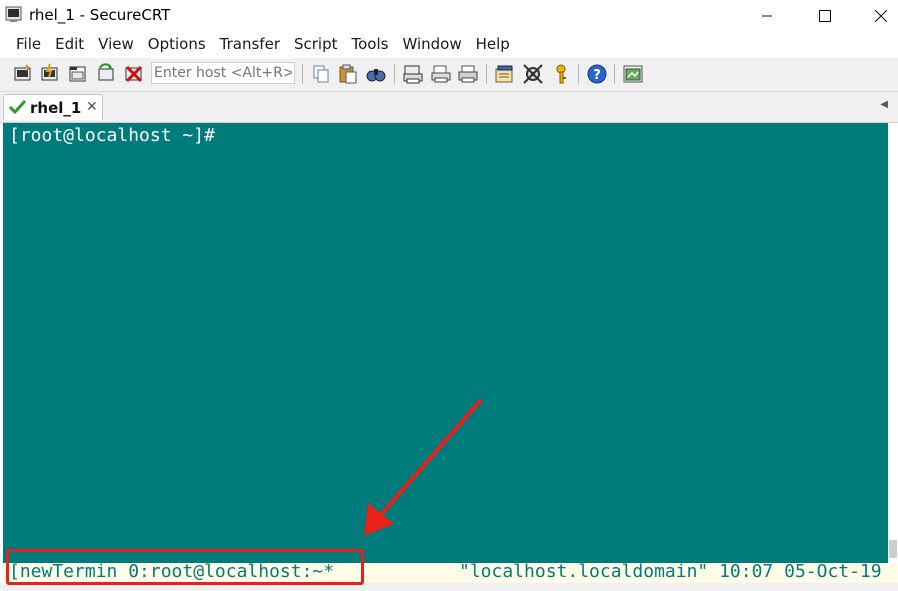 The image size is (898, 591). I want to click on close-icon, so click(881, 15).